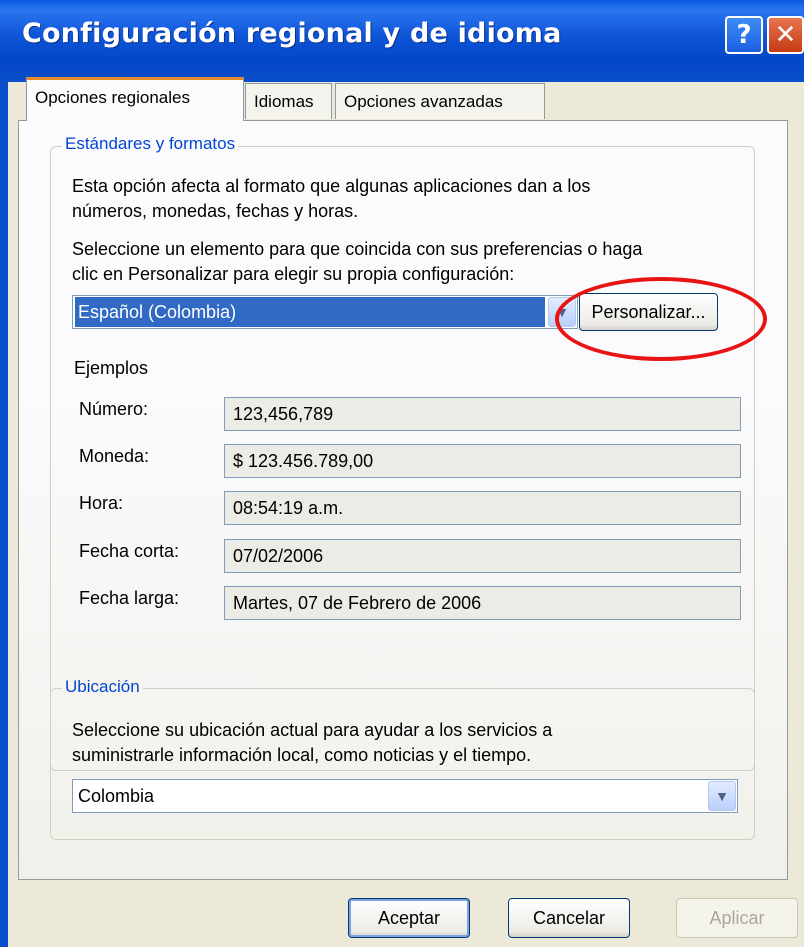 The image size is (804, 947). I want to click on ok-button-label: Aceptar, so click(409, 918).